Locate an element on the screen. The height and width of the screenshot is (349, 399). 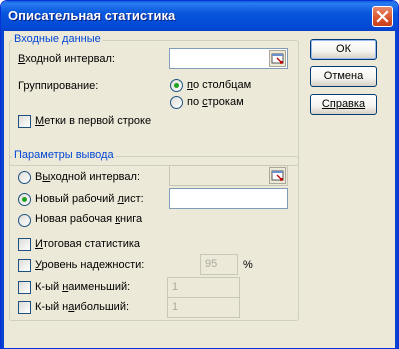
help-button: Справка is located at coordinates (343, 104).